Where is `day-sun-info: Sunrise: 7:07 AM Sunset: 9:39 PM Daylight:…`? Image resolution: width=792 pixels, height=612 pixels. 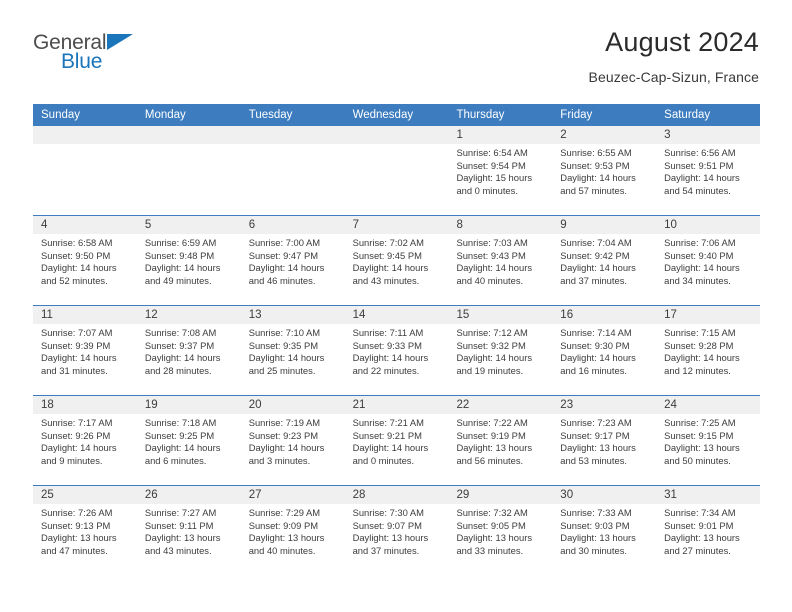 day-sun-info: Sunrise: 7:07 AM Sunset: 9:39 PM Daylight:… is located at coordinates (85, 350).